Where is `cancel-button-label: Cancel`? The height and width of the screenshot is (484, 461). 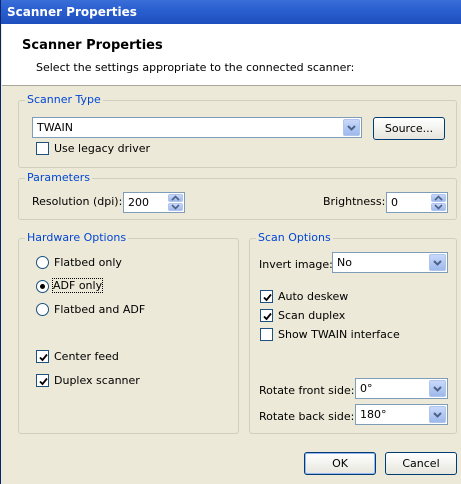 cancel-button-label: Cancel is located at coordinates (421, 463).